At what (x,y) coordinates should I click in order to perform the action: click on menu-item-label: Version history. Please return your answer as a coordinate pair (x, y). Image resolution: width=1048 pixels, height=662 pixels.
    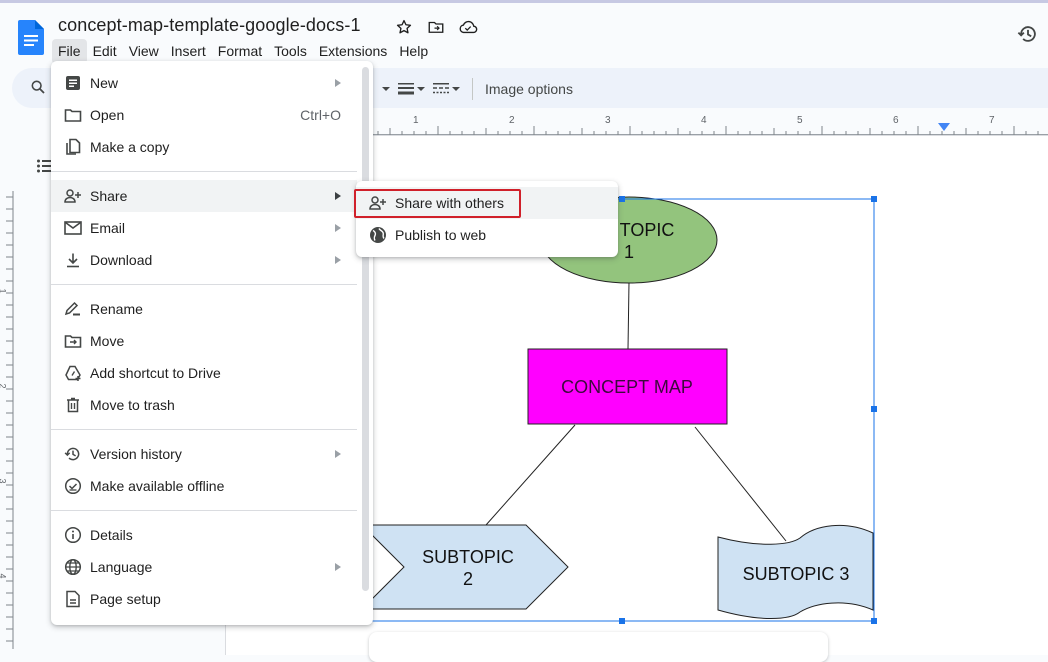
    Looking at the image, I should click on (136, 454).